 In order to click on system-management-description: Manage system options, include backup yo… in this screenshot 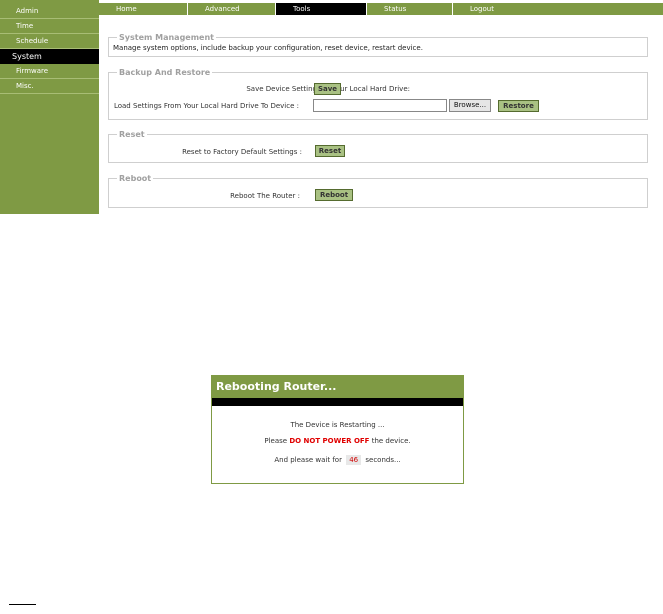, I will do `click(268, 48)`.